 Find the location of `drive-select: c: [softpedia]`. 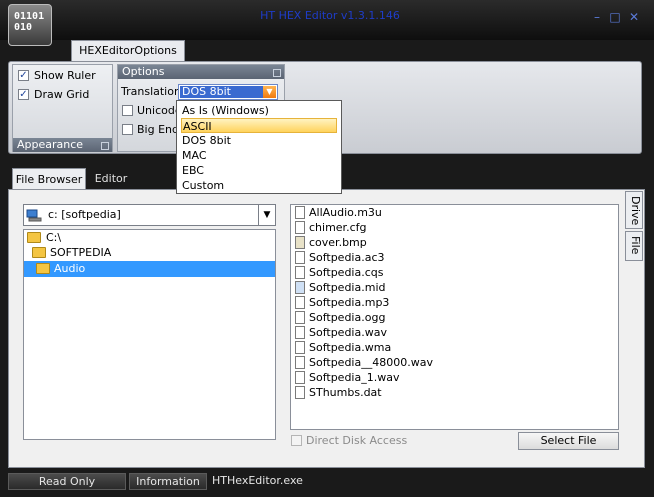

drive-select: c: [softpedia] is located at coordinates (149, 215).